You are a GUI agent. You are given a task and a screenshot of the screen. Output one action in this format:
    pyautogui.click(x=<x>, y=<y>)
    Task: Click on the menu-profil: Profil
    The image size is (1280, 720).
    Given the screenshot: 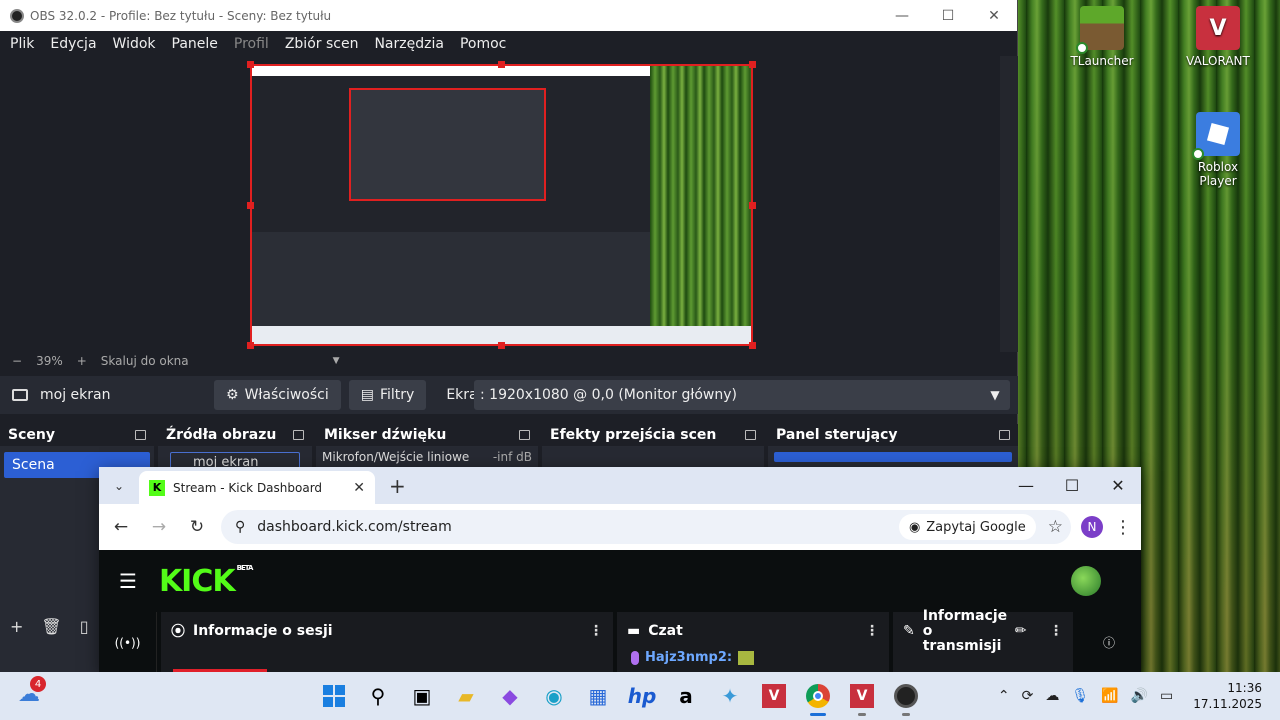 What is the action you would take?
    pyautogui.click(x=251, y=44)
    